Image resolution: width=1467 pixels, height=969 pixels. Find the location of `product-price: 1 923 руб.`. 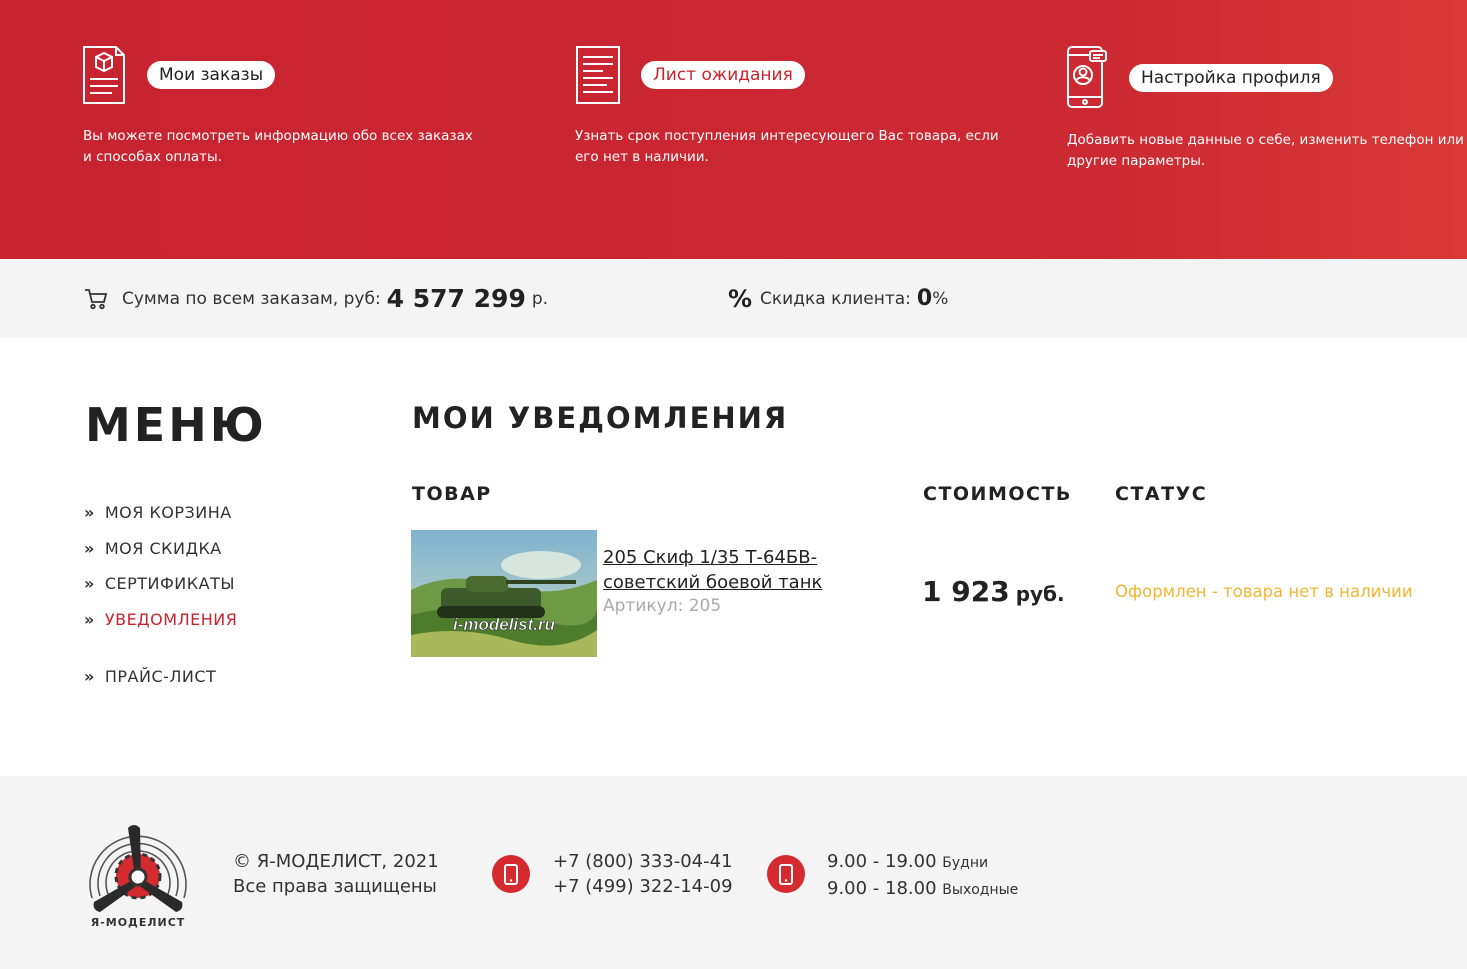

product-price: 1 923 руб. is located at coordinates (993, 591).